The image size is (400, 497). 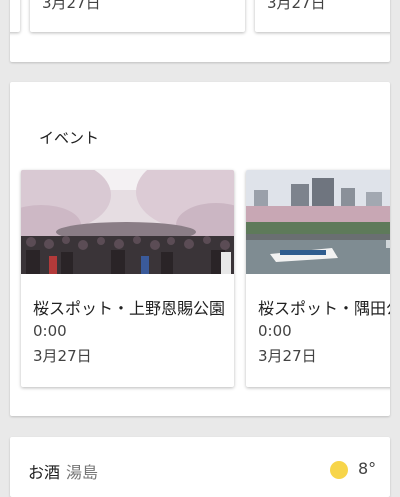 I want to click on weather-location-name: お酒, so click(x=44, y=472).